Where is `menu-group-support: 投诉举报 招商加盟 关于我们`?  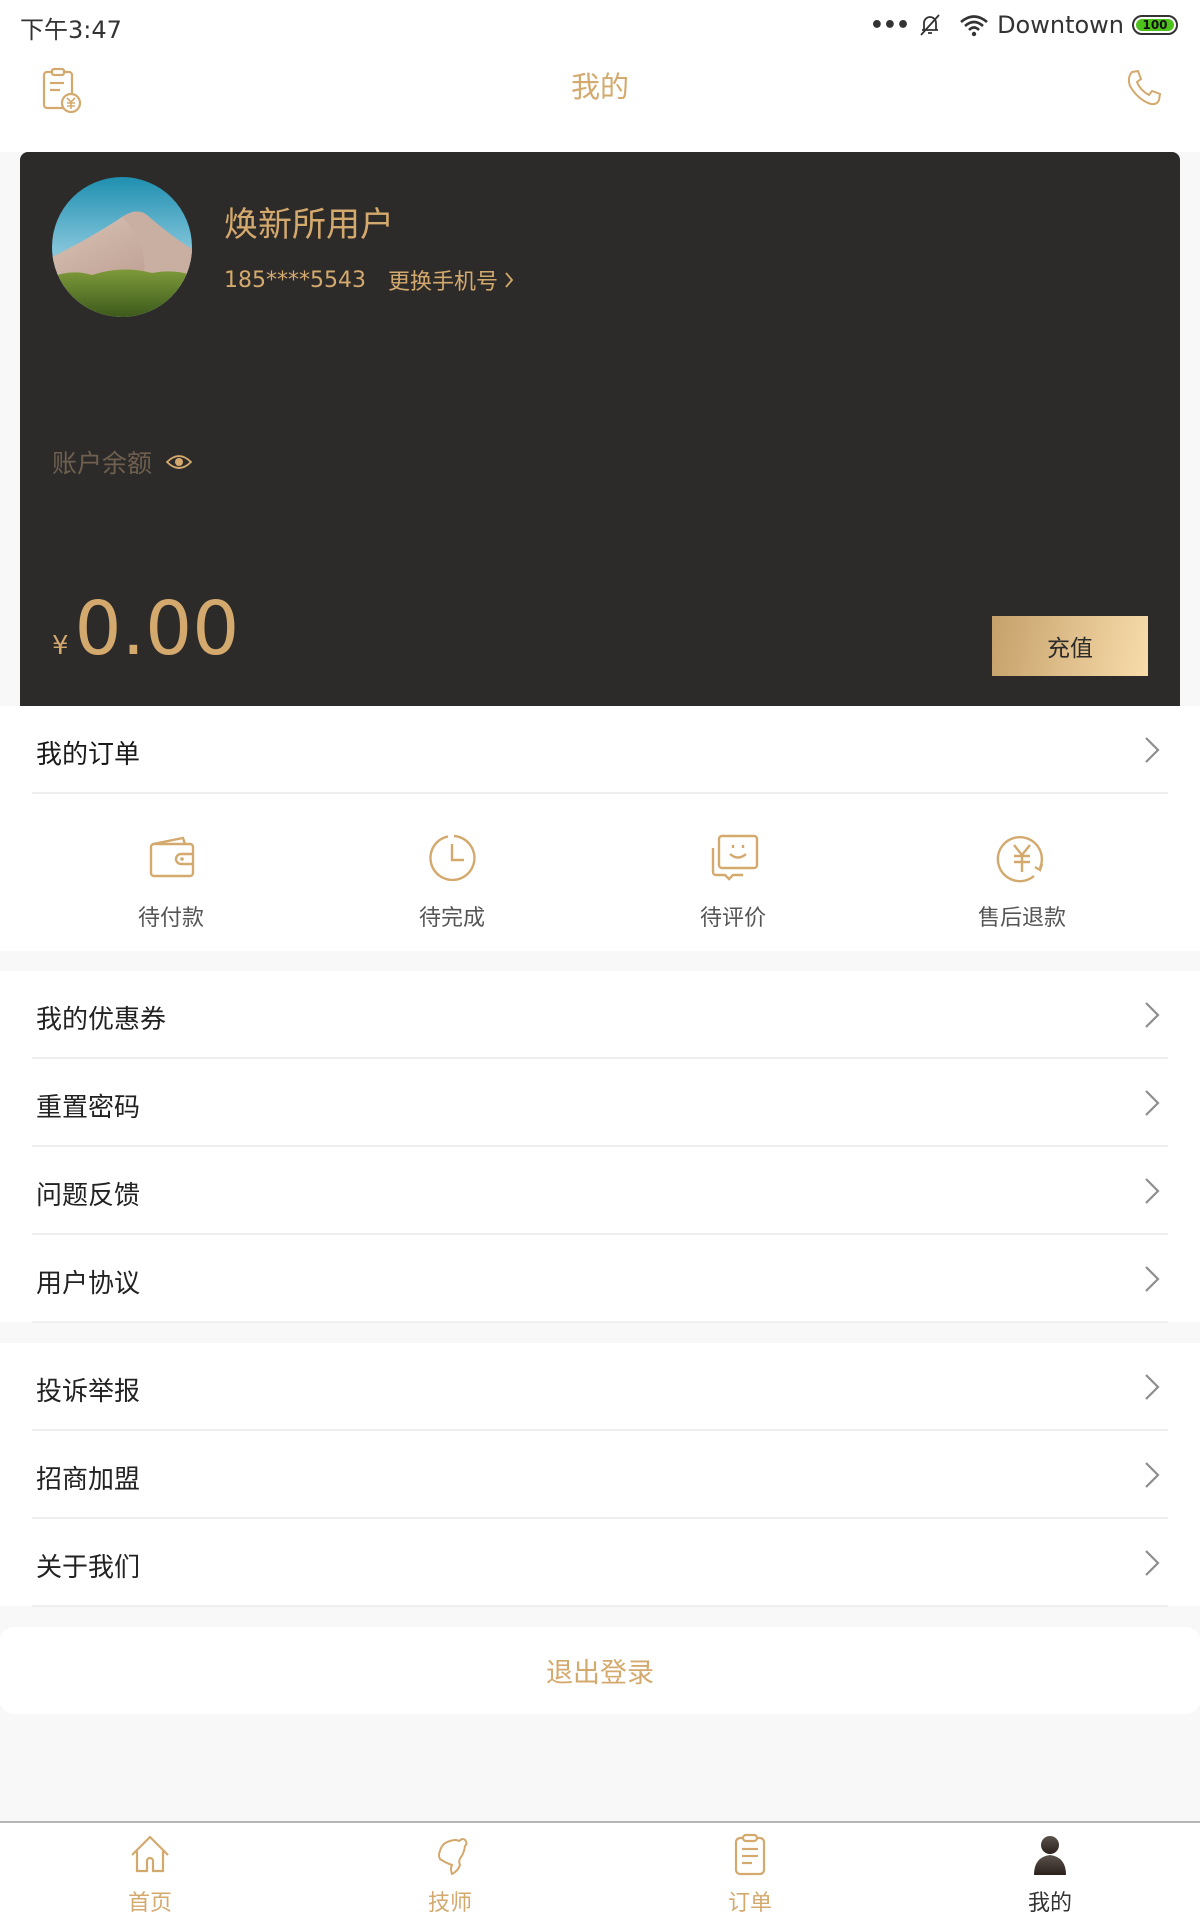
menu-group-support: 投诉举报 招商加盟 关于我们 is located at coordinates (600, 1475).